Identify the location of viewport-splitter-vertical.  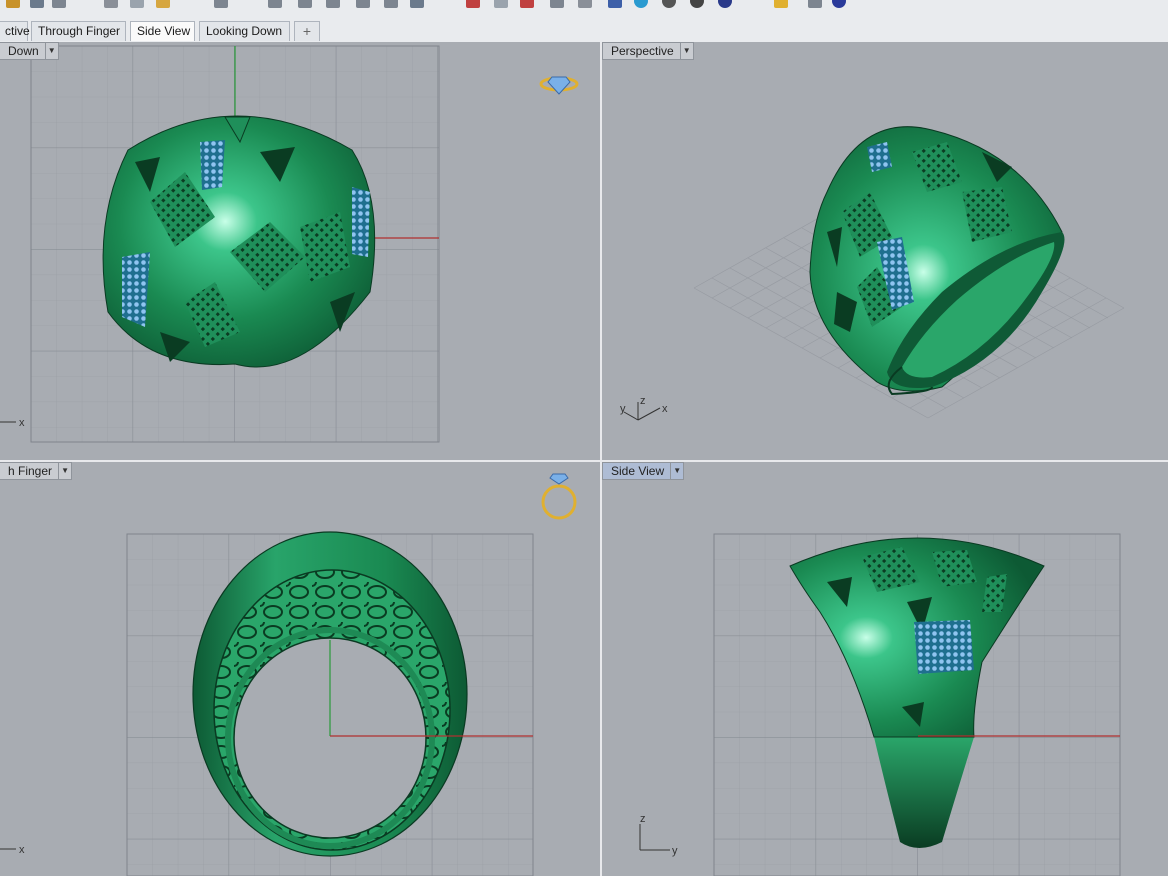
(601, 459).